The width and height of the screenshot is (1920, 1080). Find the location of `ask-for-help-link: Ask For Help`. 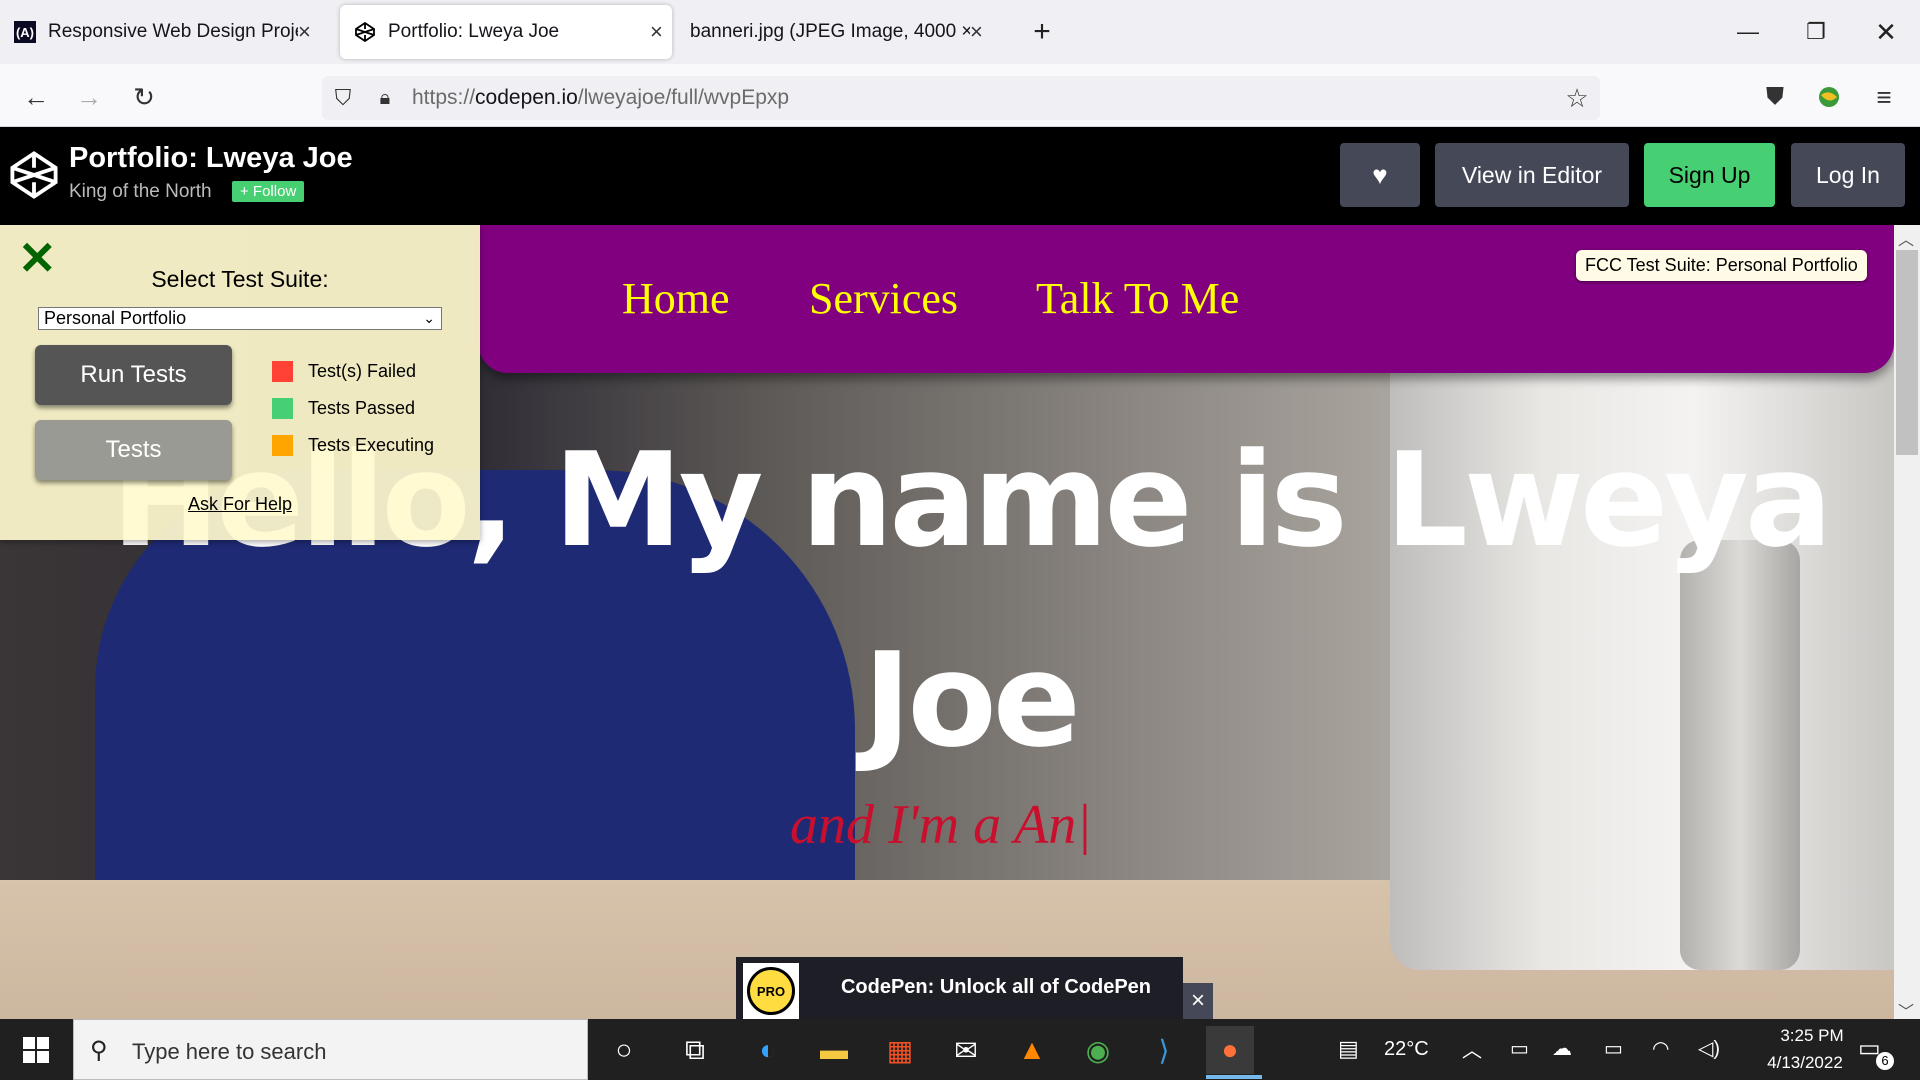

ask-for-help-link: Ask For Help is located at coordinates (240, 504).